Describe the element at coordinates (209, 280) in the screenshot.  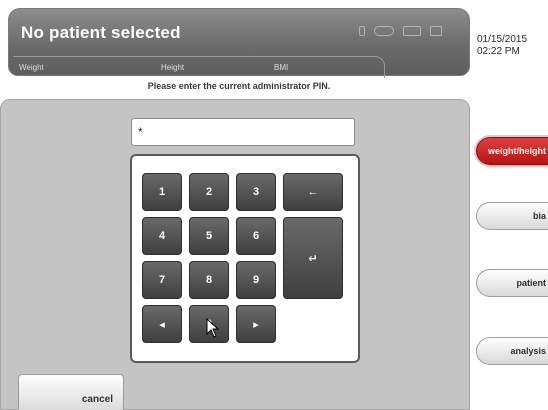
I see `key-8: 8` at that location.